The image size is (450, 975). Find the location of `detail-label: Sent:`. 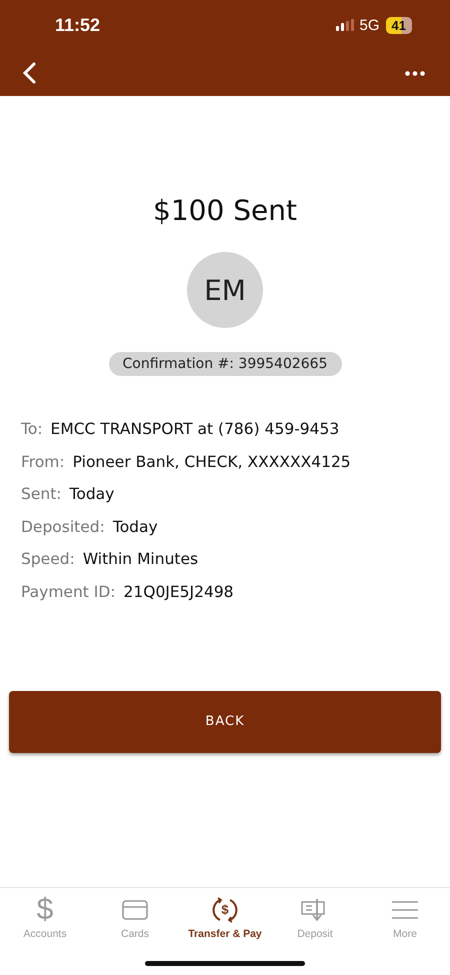

detail-label: Sent: is located at coordinates (41, 494).